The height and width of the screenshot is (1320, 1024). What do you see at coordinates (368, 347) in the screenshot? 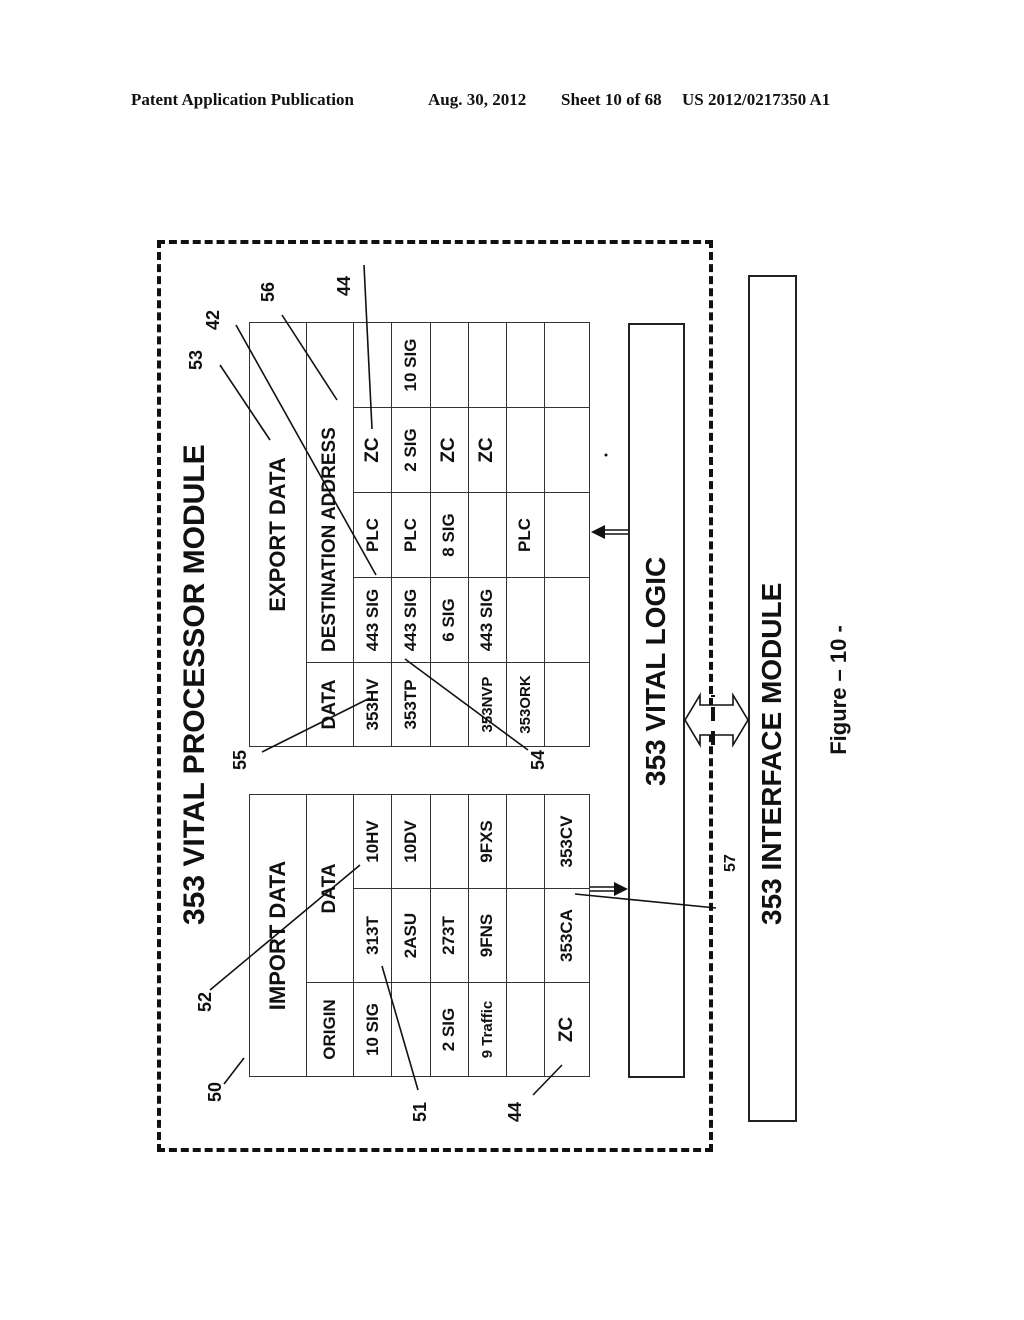
I see `leader-line-44-top` at bounding box center [368, 347].